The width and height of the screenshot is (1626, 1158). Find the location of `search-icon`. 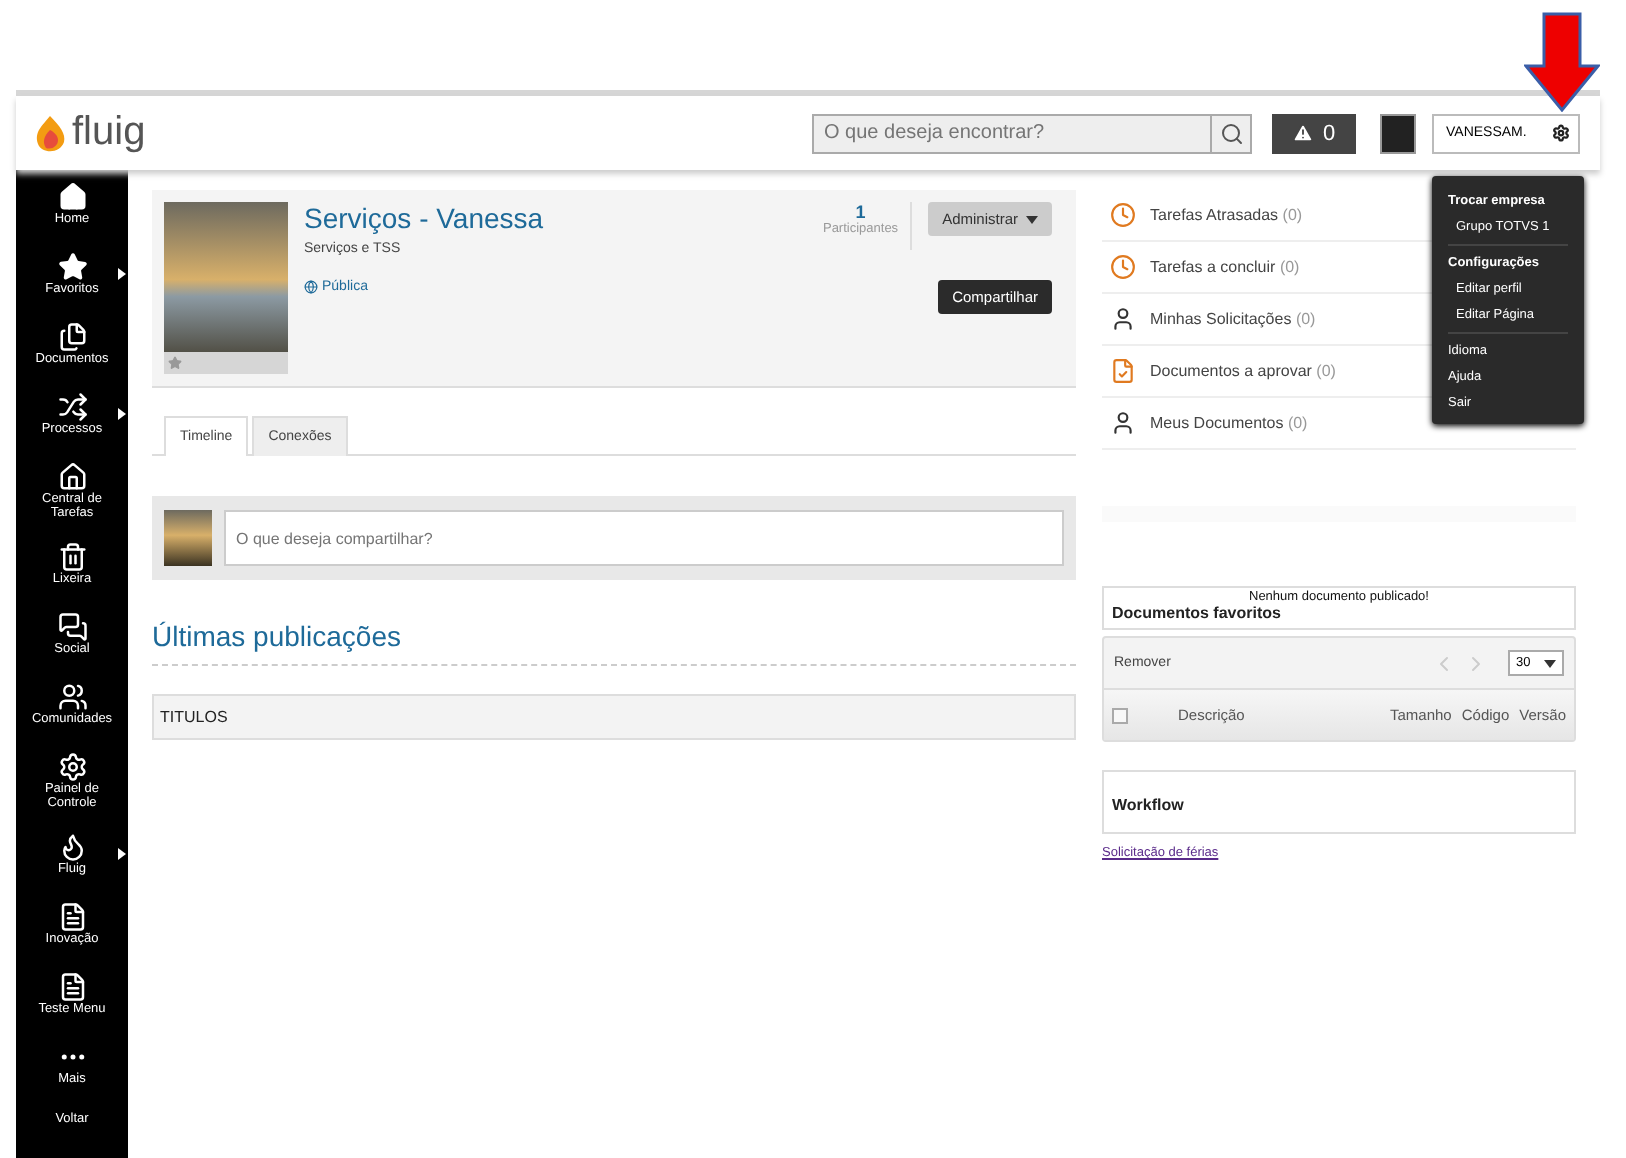

search-icon is located at coordinates (1231, 133).